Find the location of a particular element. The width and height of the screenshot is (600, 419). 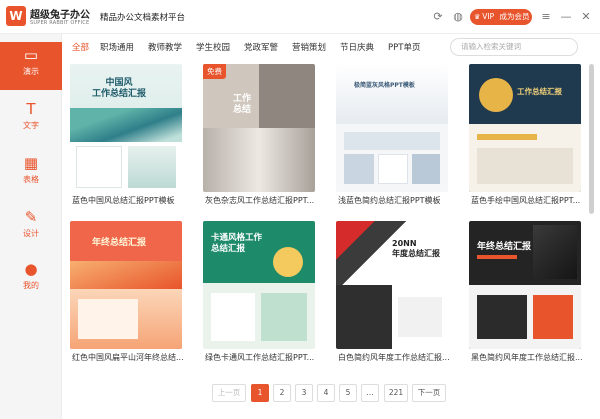

template-thumbnail: 卡通风格工作 总结汇报 is located at coordinates (259, 285).